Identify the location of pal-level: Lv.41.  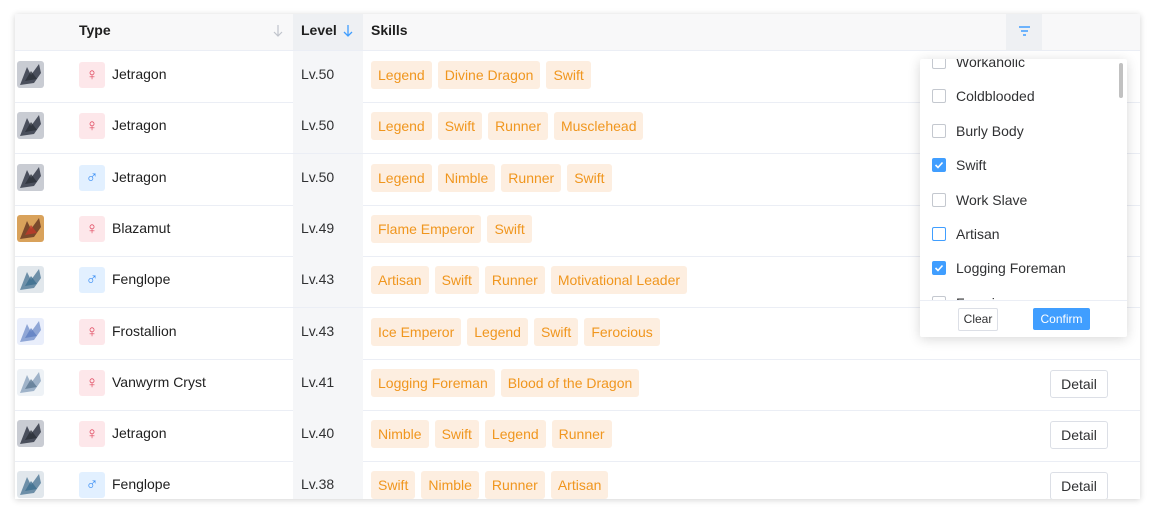
(318, 381).